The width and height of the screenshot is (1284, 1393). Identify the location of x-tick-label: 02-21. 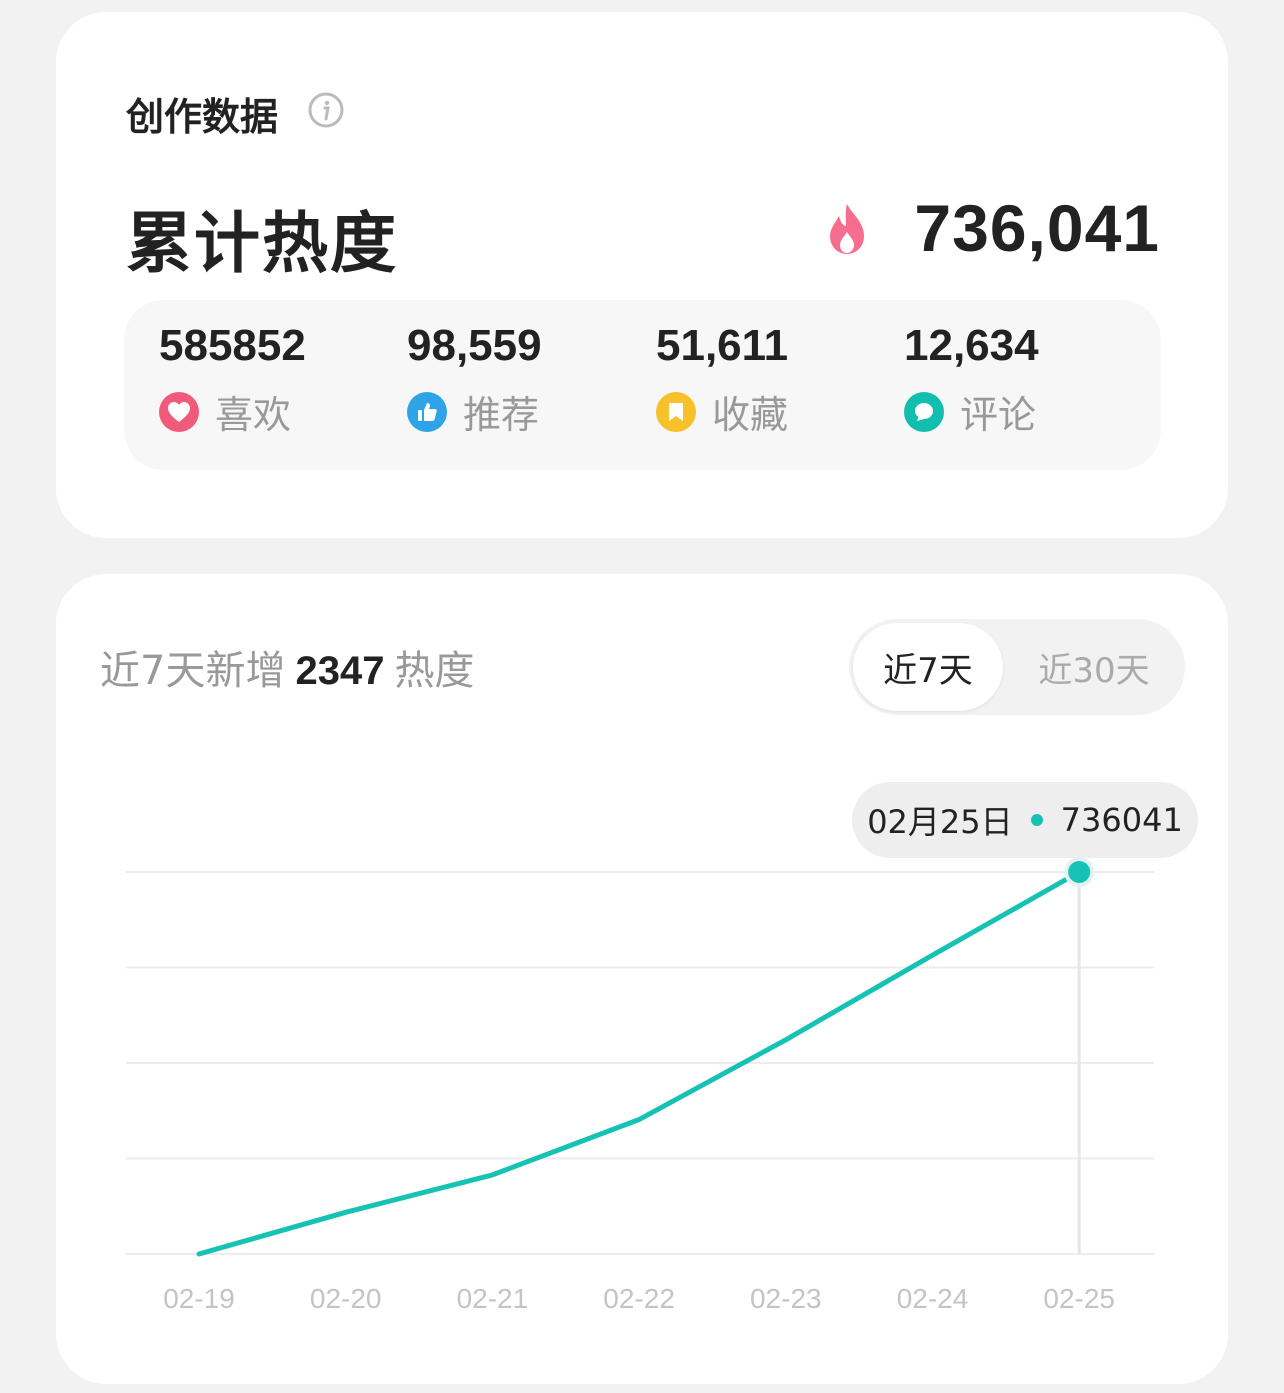
(493, 1298).